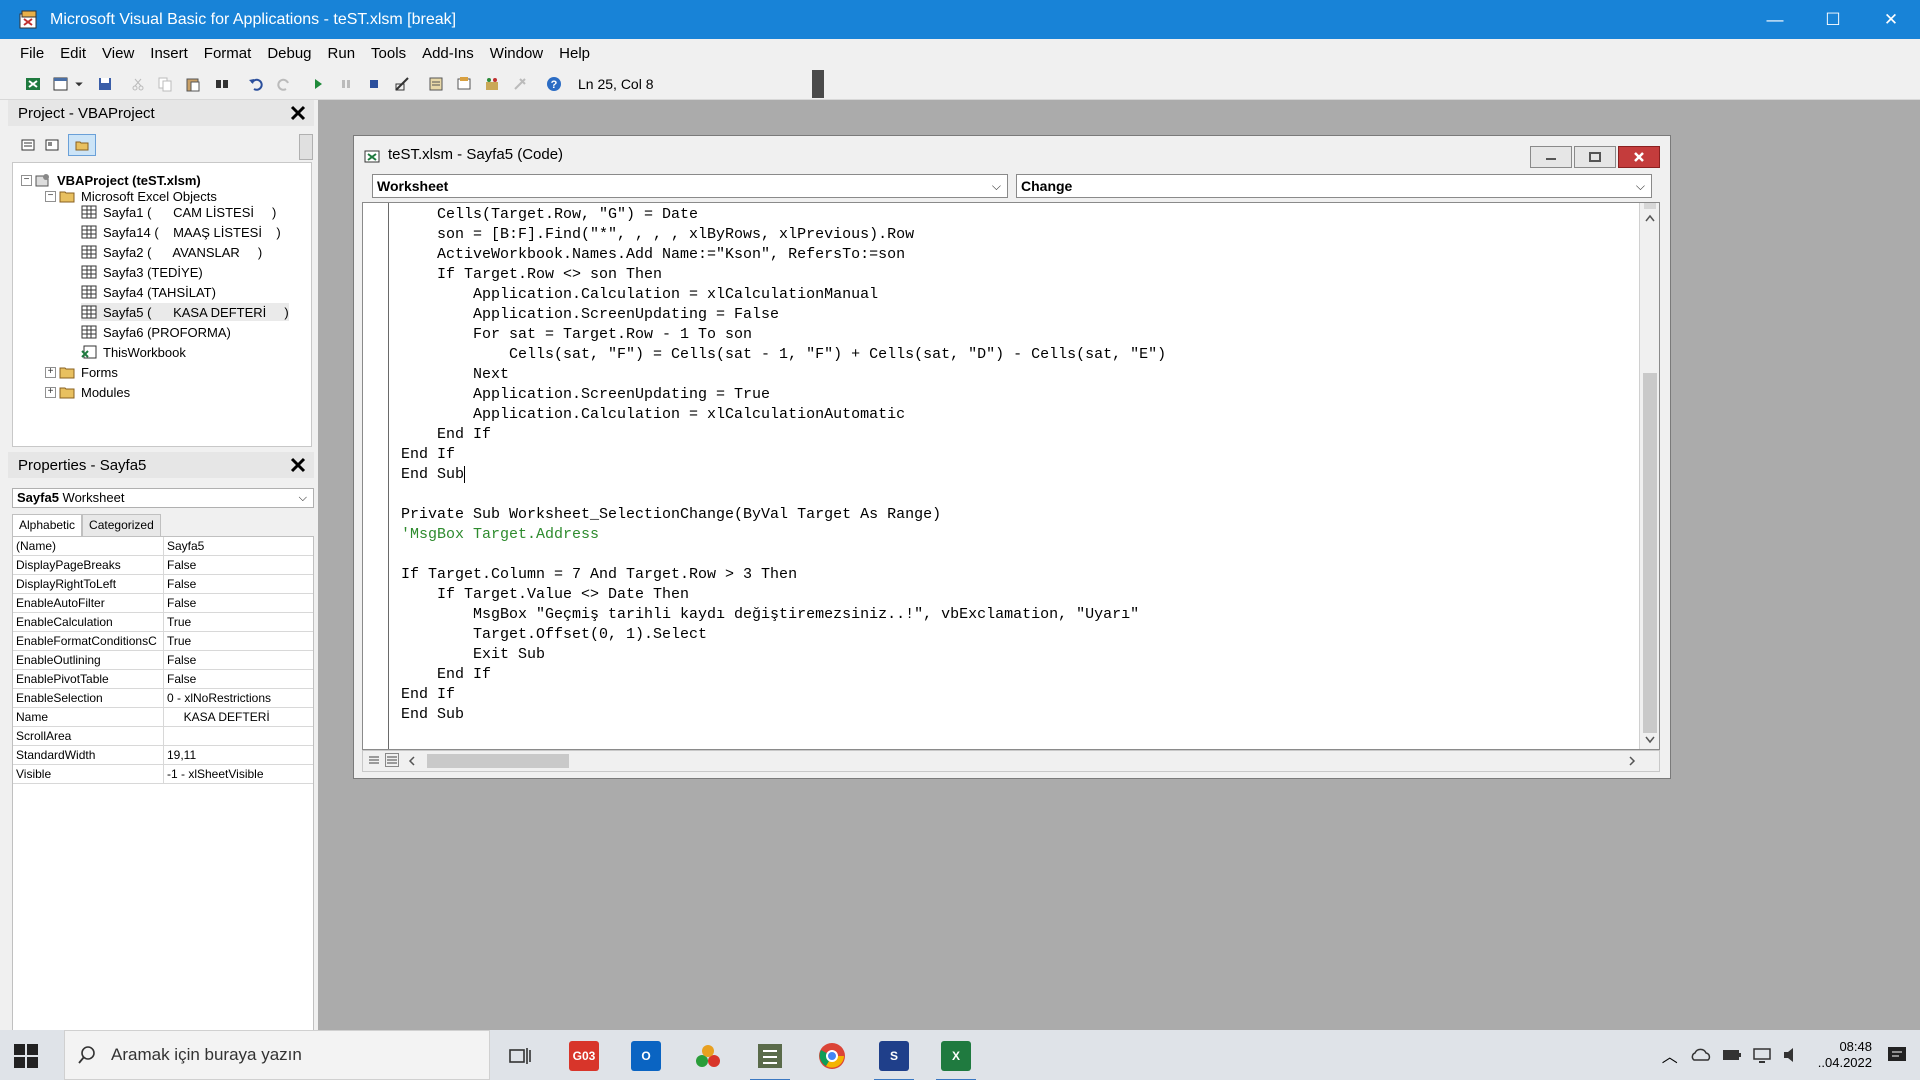  What do you see at coordinates (50, 392) in the screenshot?
I see `expand-modules-icon: +` at bounding box center [50, 392].